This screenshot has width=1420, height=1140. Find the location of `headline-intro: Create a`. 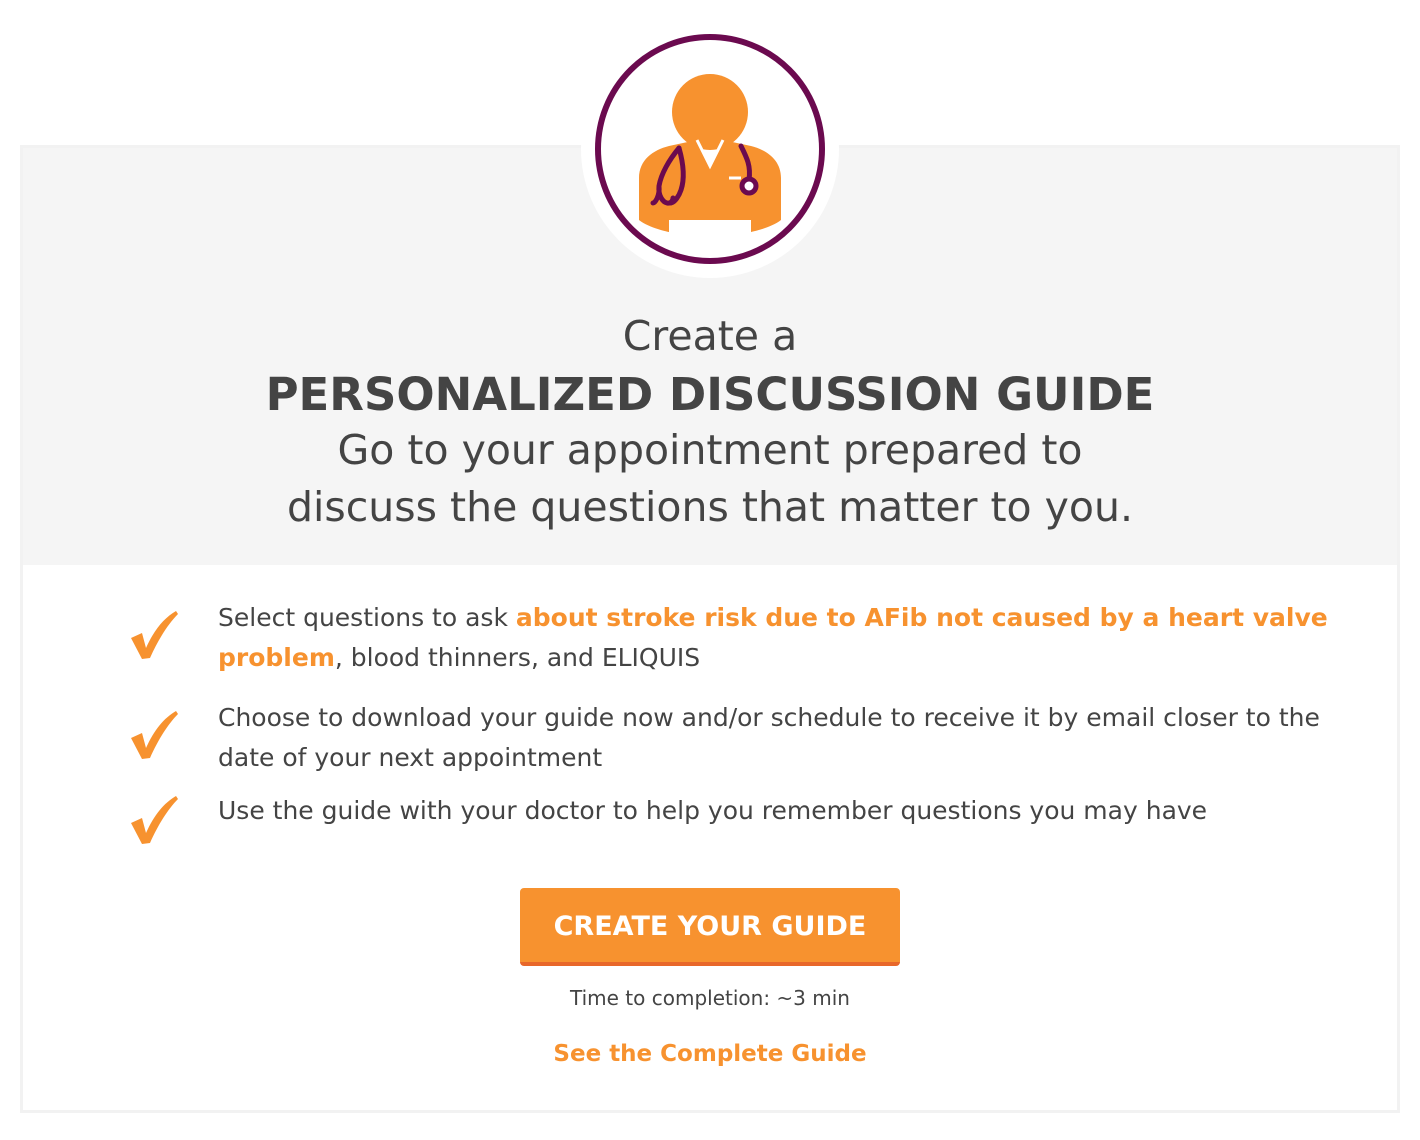

headline-intro: Create a is located at coordinates (710, 336).